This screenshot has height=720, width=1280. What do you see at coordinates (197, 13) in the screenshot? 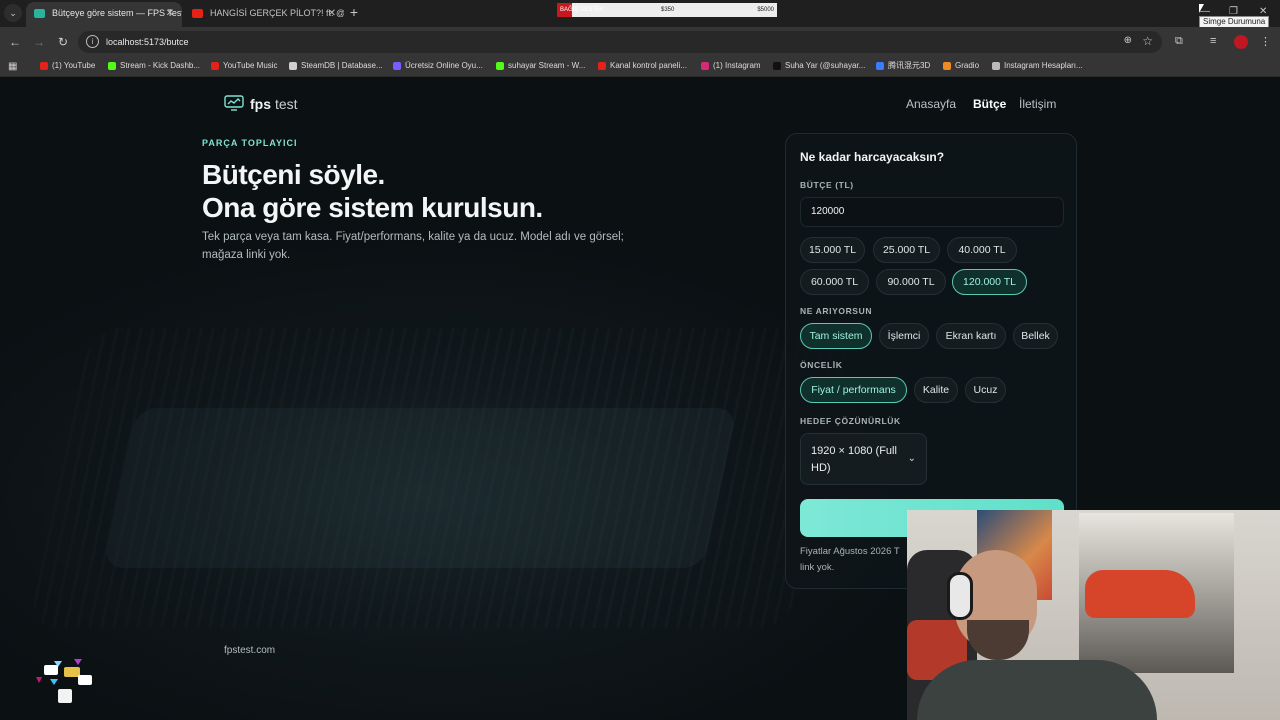
I see `youtube-favicon-icon` at bounding box center [197, 13].